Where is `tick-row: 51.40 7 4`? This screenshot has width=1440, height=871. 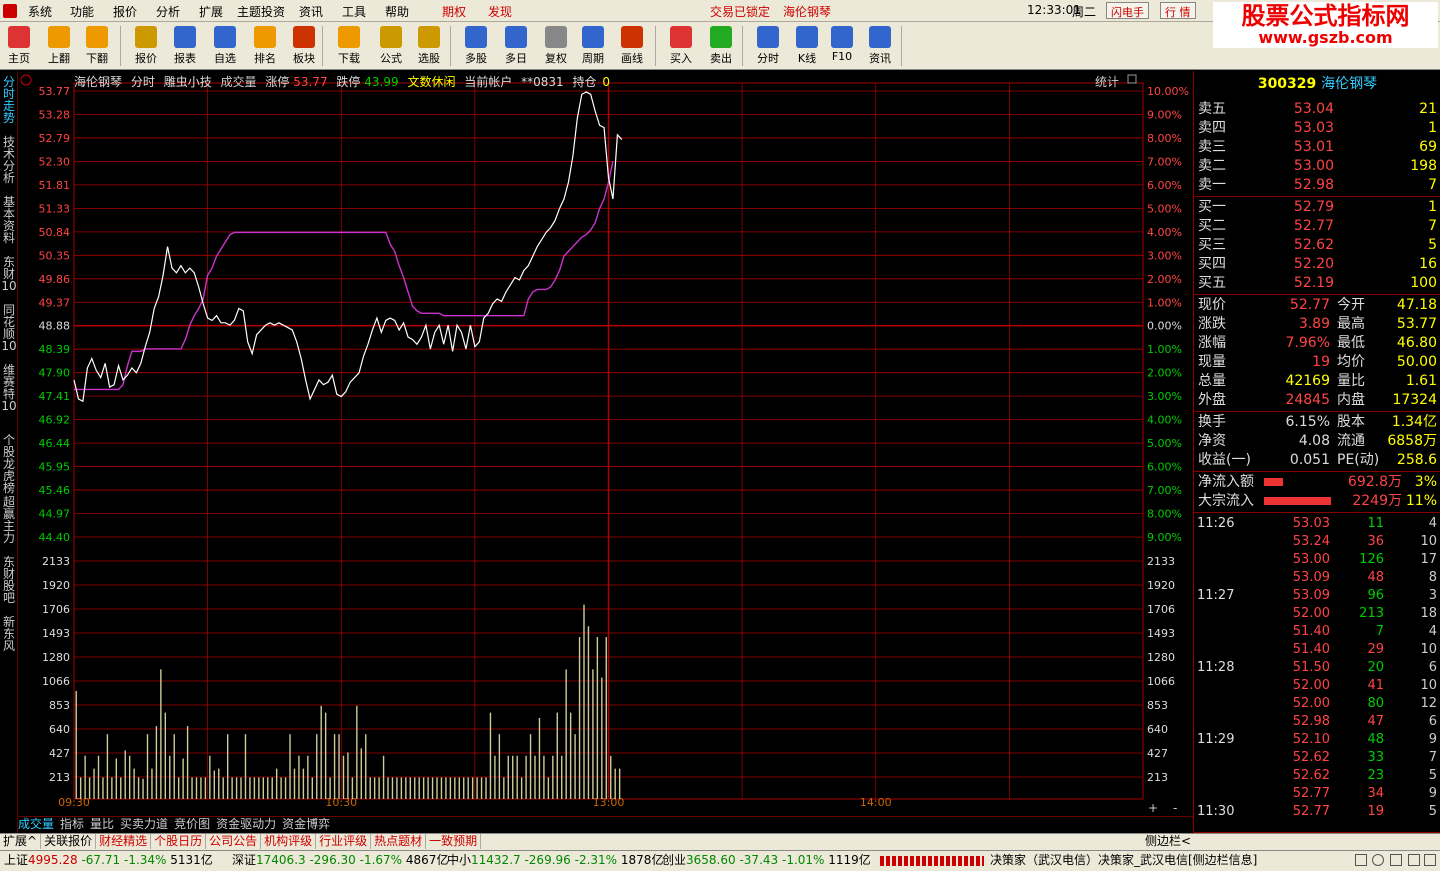 tick-row: 51.40 7 4 is located at coordinates (1317, 632).